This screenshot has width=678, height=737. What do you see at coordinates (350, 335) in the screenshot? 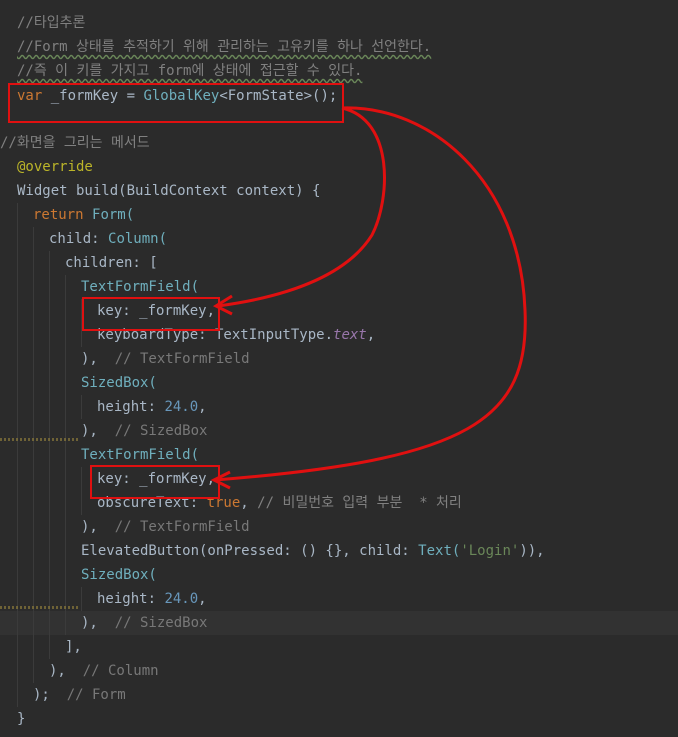
I see `code-token: text` at bounding box center [350, 335].